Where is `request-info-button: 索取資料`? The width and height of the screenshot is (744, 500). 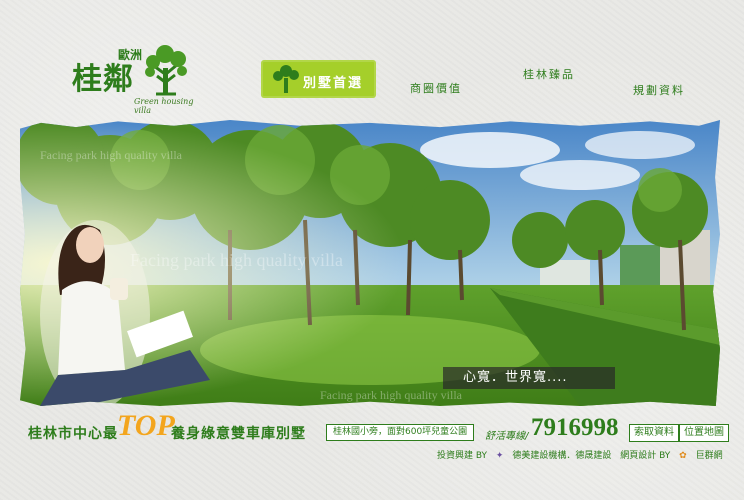
request-info-button: 索取資料 is located at coordinates (654, 433).